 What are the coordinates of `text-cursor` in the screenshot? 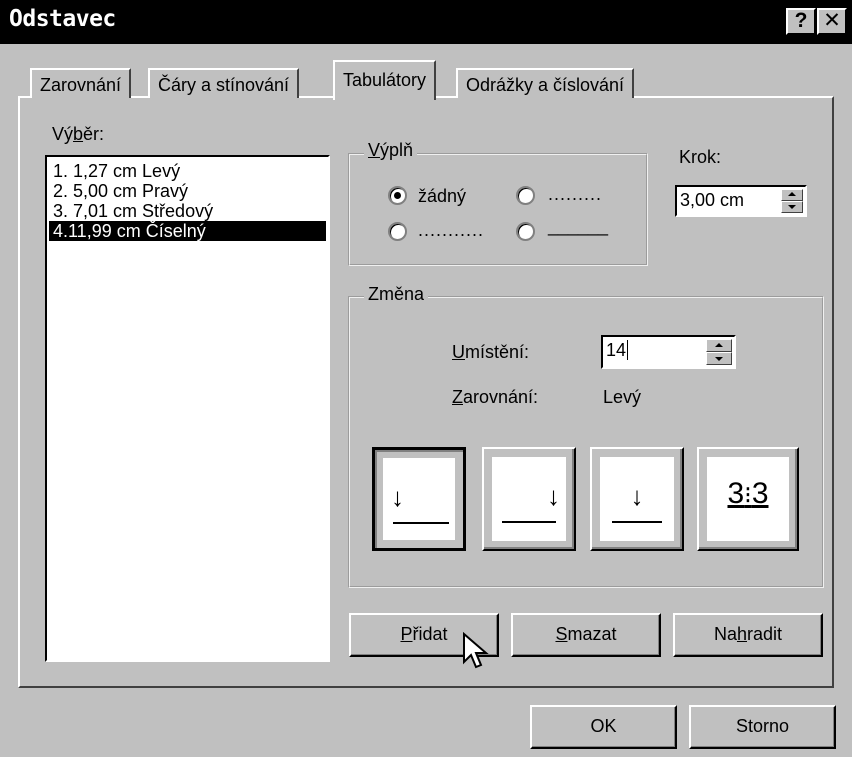 It's located at (628, 350).